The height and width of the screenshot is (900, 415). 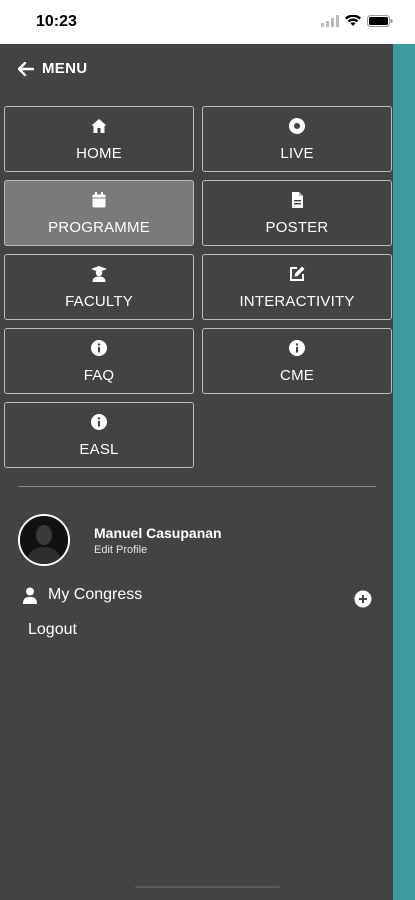 I want to click on battery-icon, so click(x=380, y=21).